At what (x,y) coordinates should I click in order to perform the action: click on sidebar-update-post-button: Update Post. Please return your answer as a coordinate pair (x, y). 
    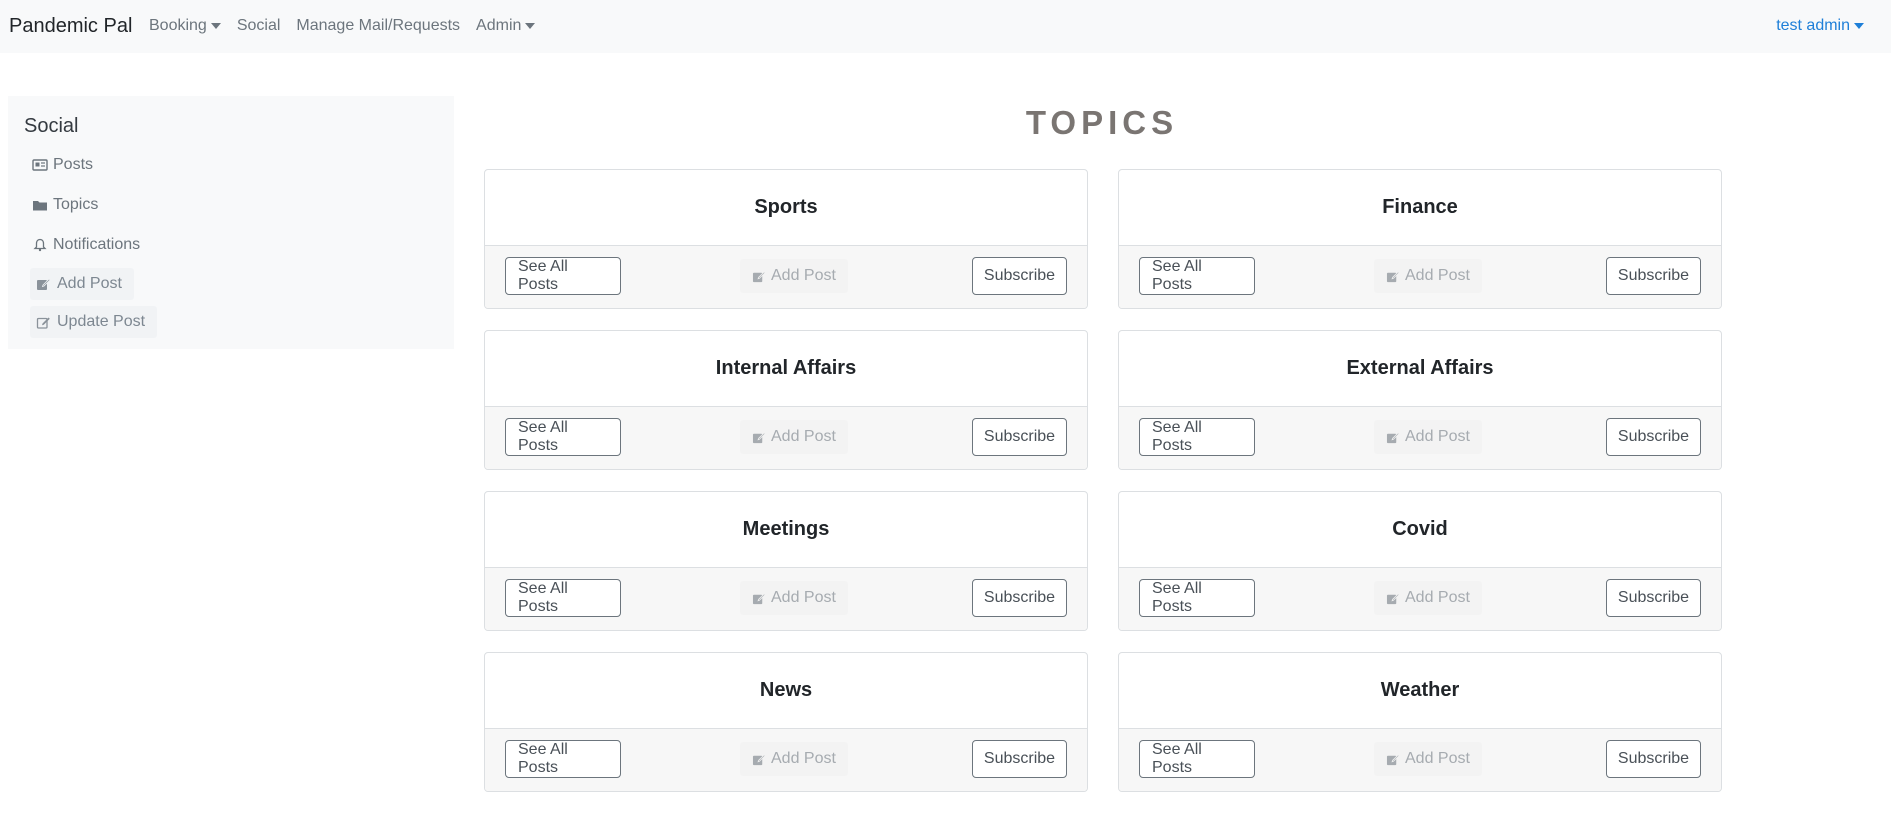
    Looking at the image, I should click on (94, 322).